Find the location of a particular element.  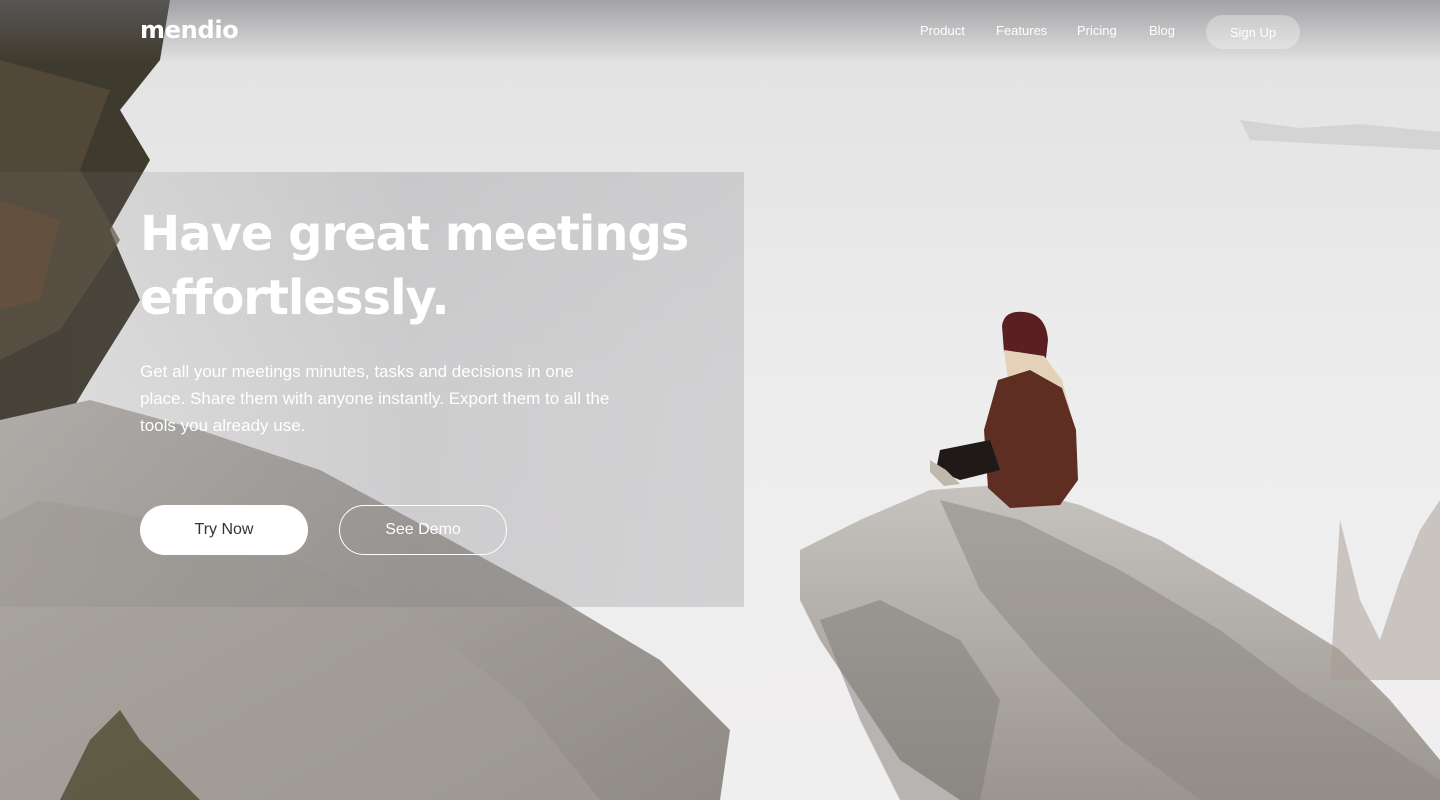

nav-link-pricing: Pricing is located at coordinates (1097, 30).